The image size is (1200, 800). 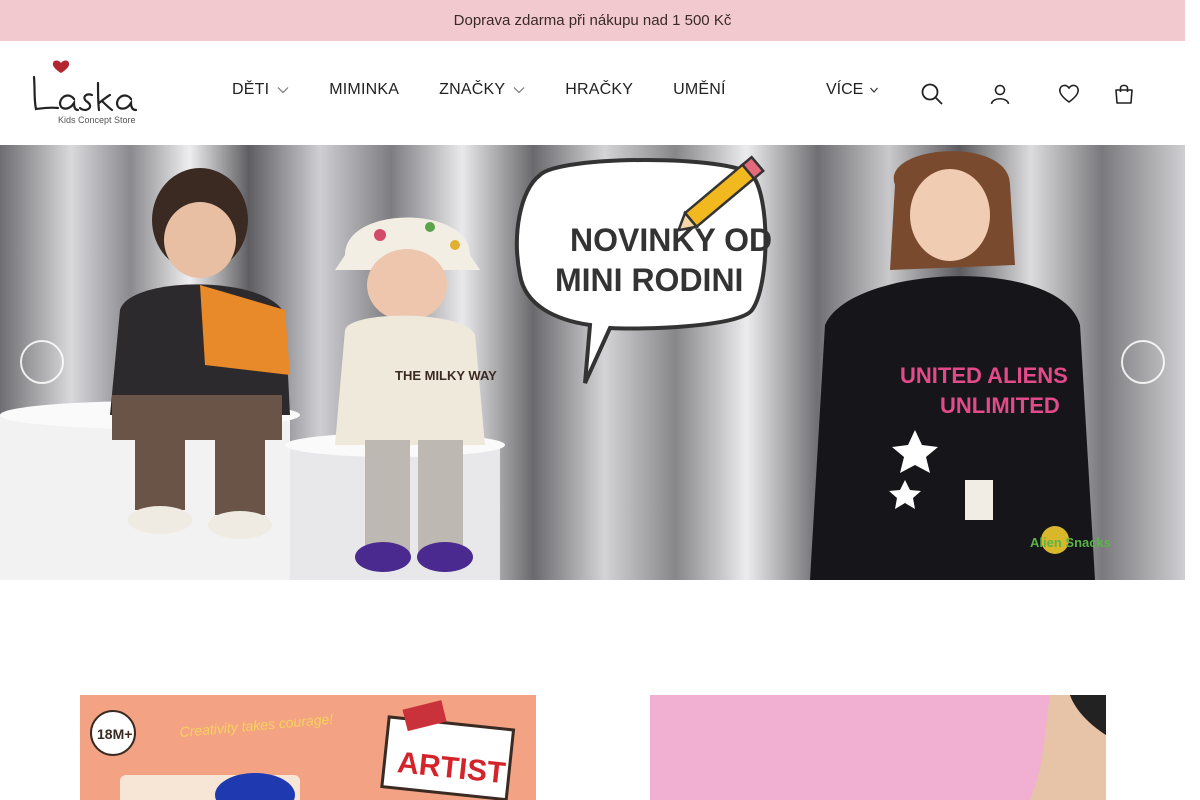 What do you see at coordinates (1069, 94) in the screenshot?
I see `heart-icon` at bounding box center [1069, 94].